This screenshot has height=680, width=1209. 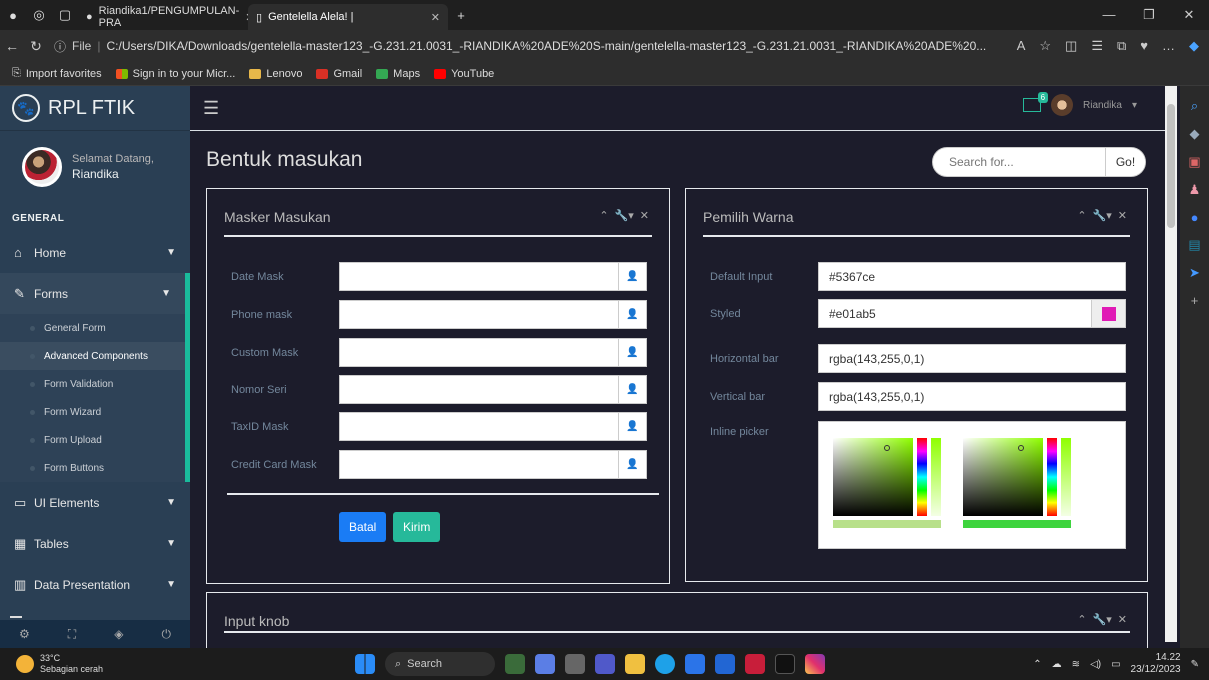 I want to click on outlook-icon: ▤, so click(x=1194, y=245).